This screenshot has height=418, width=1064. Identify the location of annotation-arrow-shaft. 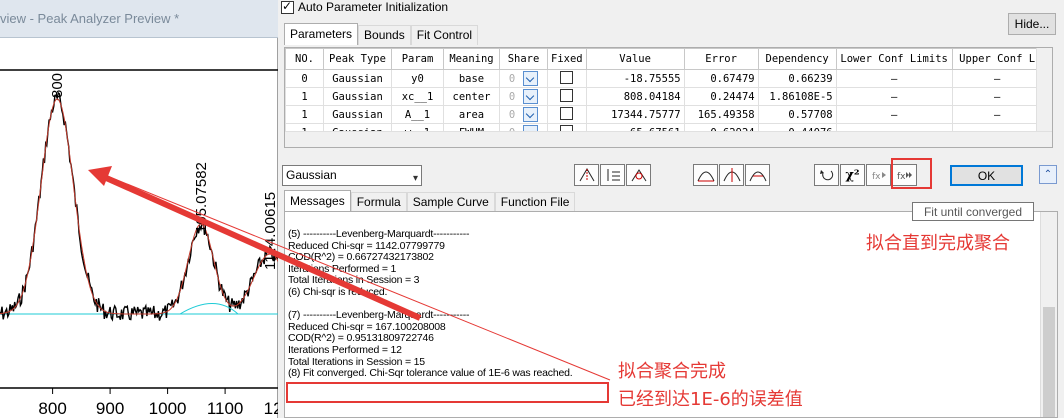
(262, 247).